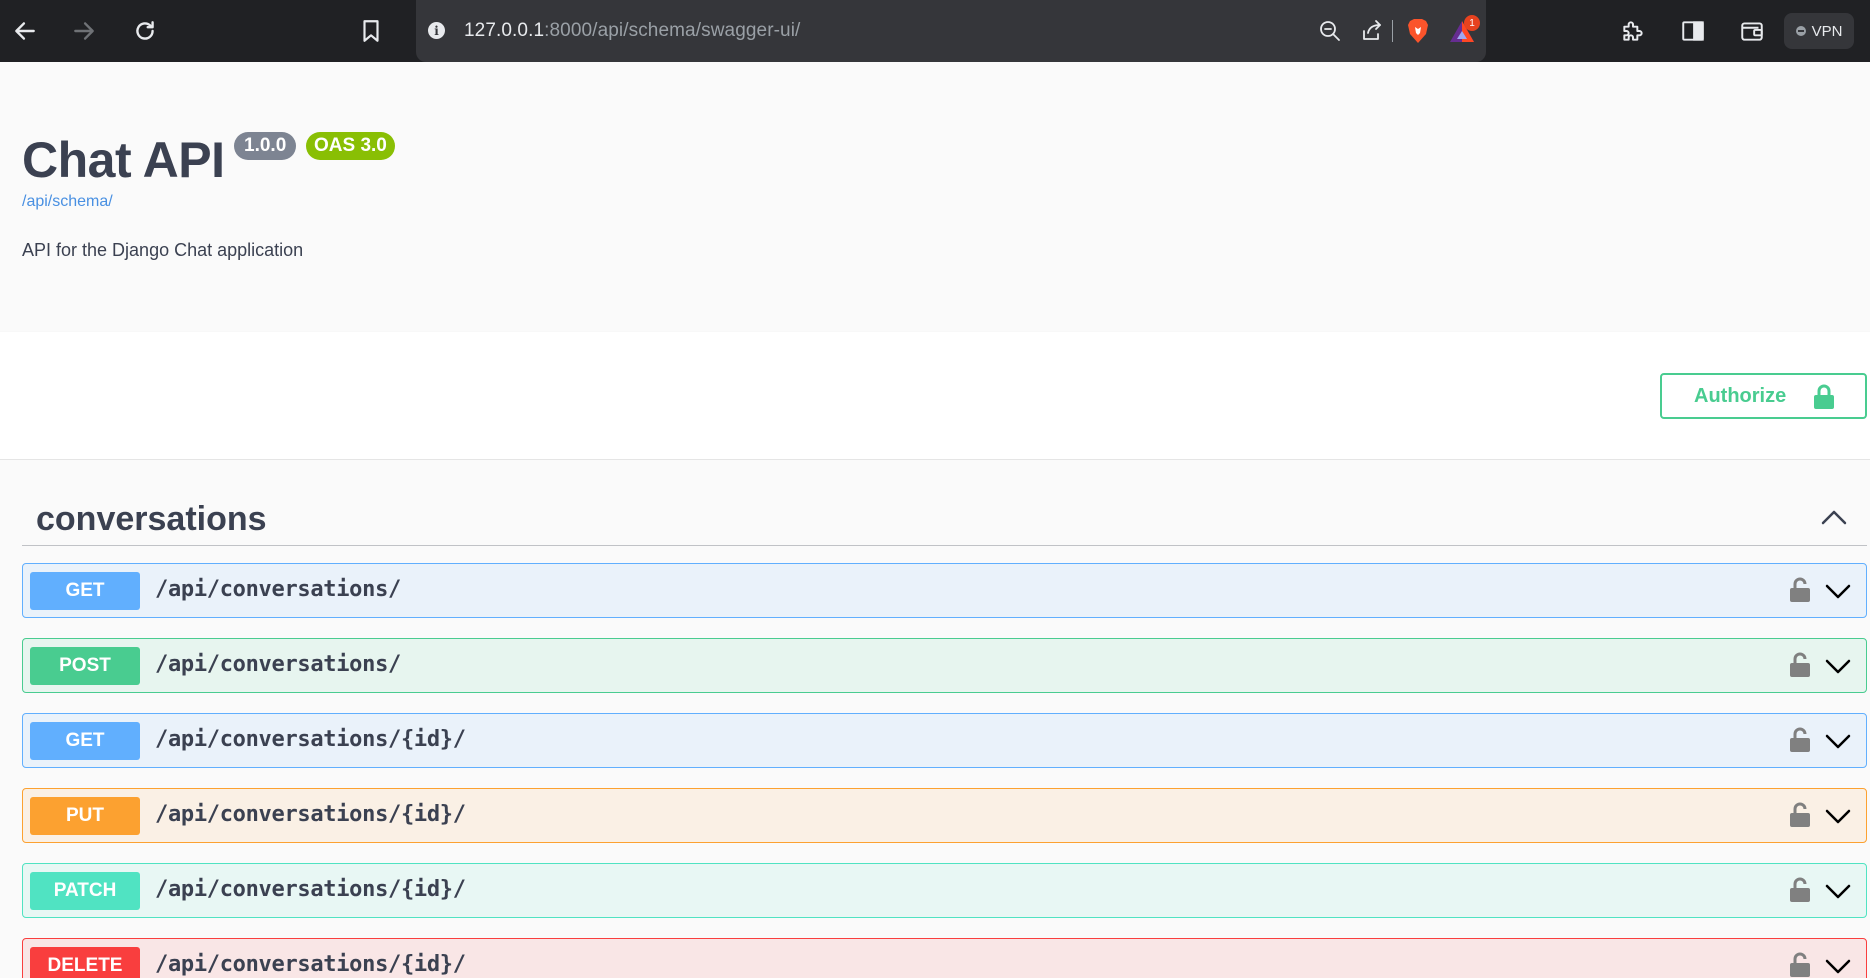 Image resolution: width=1870 pixels, height=978 pixels. Describe the element at coordinates (1633, 31) in the screenshot. I see `extensions-puzzle-icon` at that location.